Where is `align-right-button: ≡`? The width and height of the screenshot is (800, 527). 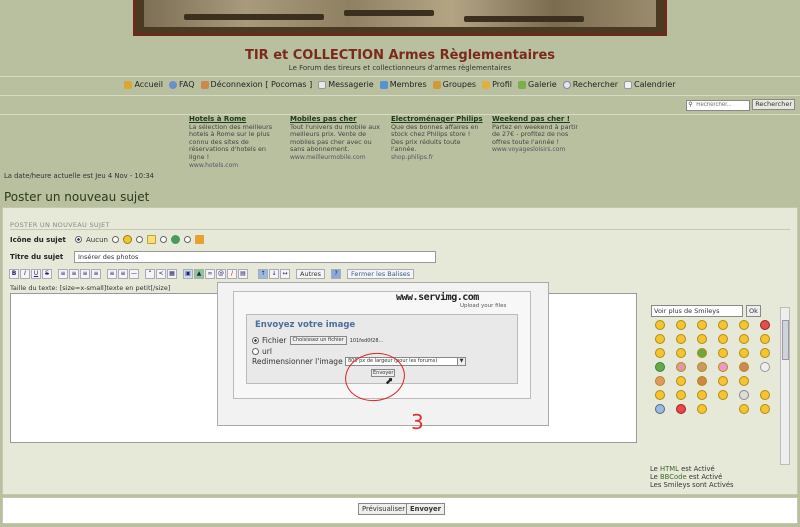 align-right-button: ≡ is located at coordinates (85, 274).